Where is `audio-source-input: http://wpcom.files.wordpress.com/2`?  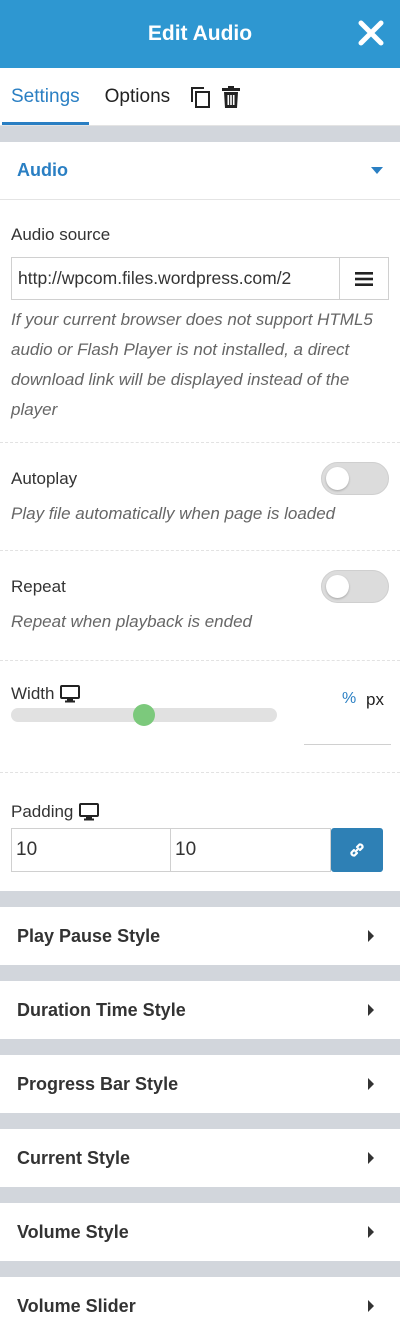
audio-source-input: http://wpcom.files.wordpress.com/2 is located at coordinates (175, 278).